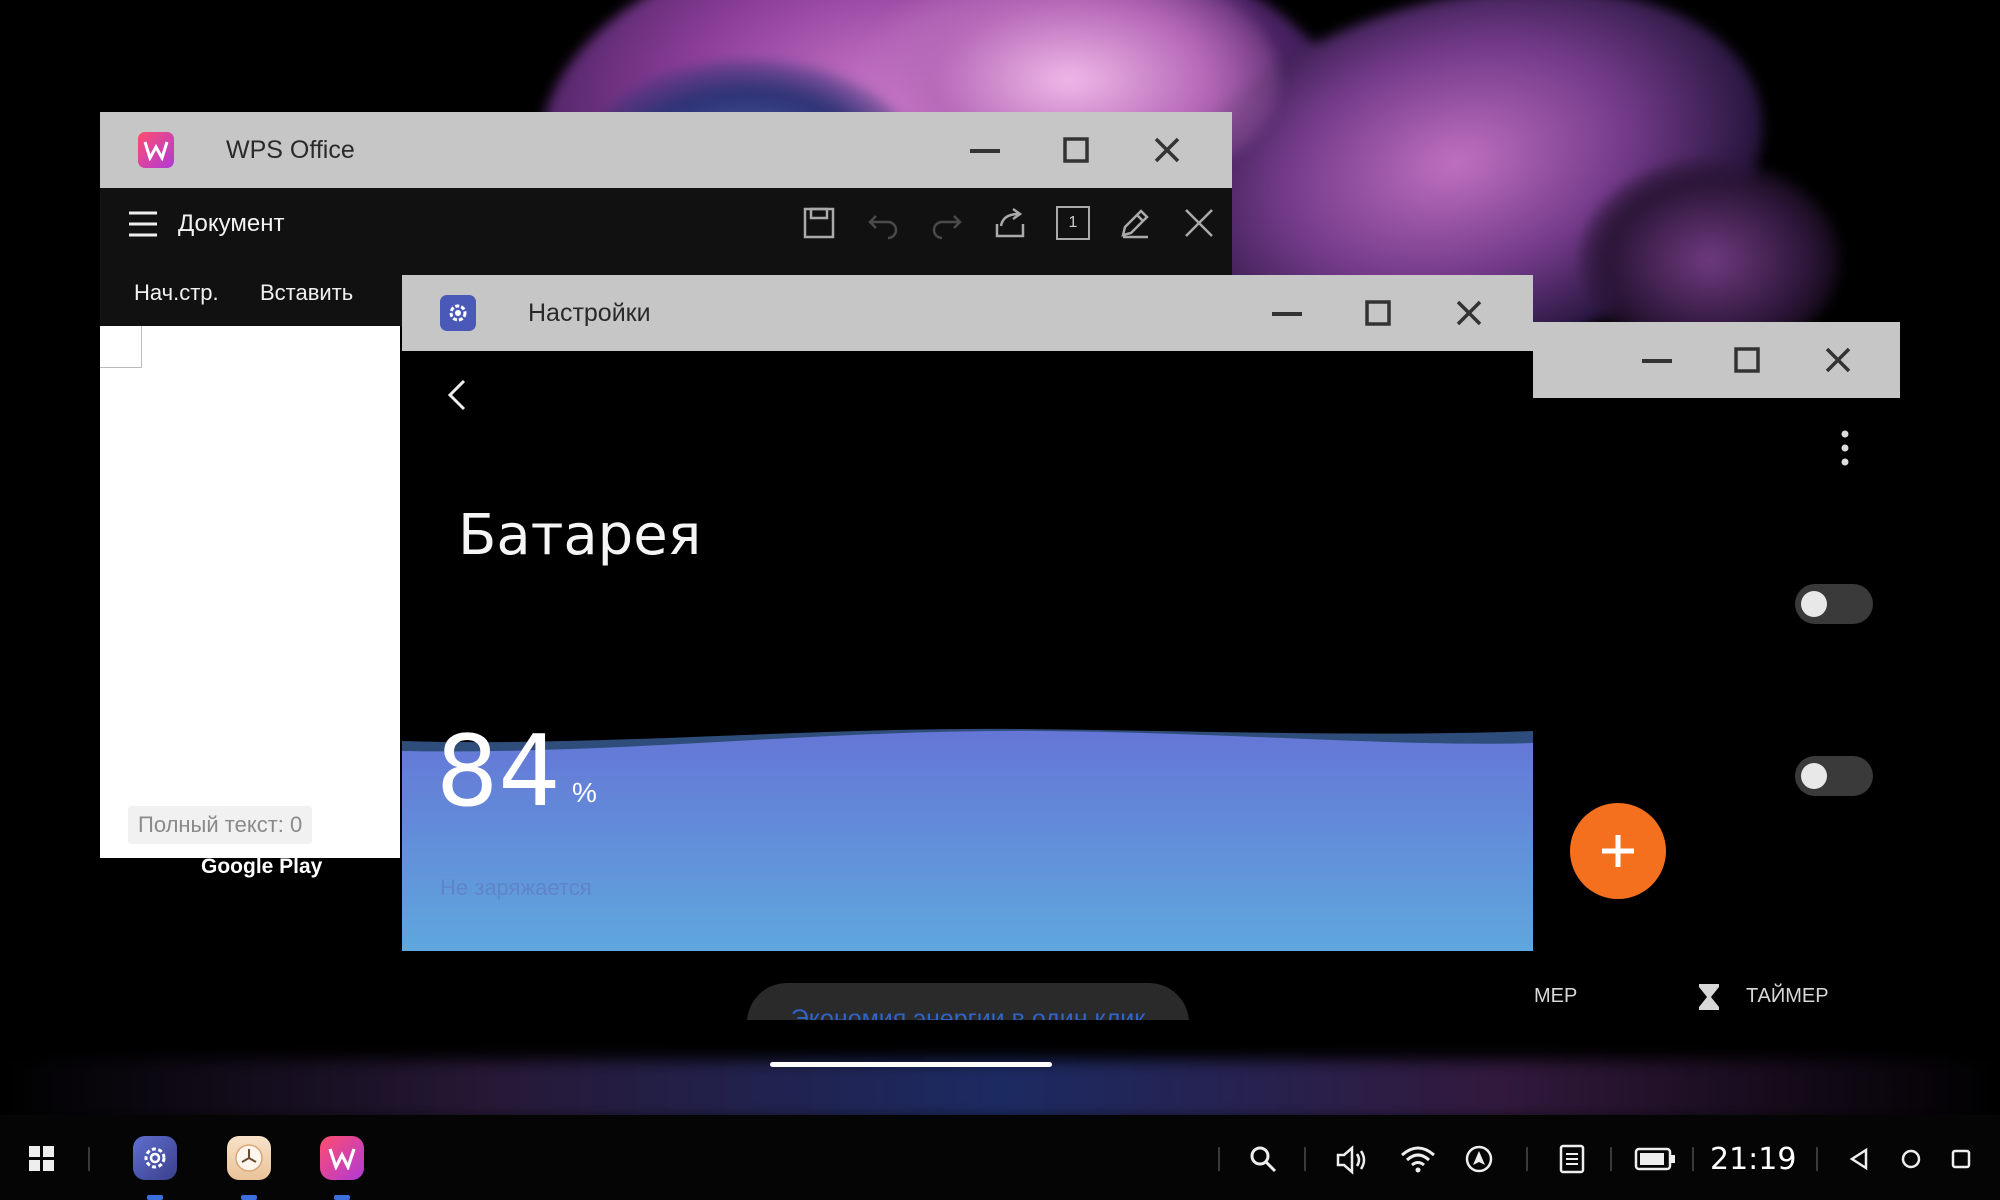  What do you see at coordinates (580, 535) in the screenshot?
I see `page-title: Батарея` at bounding box center [580, 535].